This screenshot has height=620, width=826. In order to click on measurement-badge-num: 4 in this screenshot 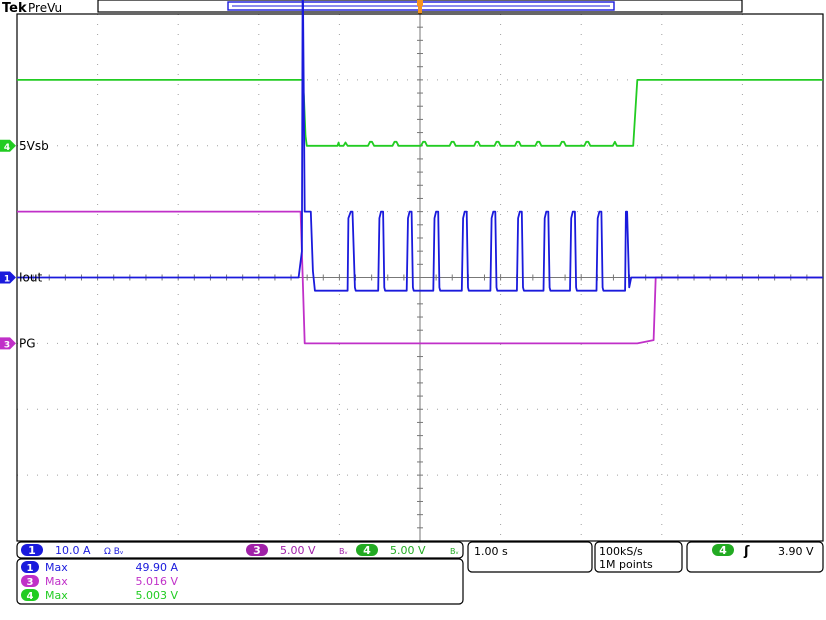, I will do `click(30, 596)`.